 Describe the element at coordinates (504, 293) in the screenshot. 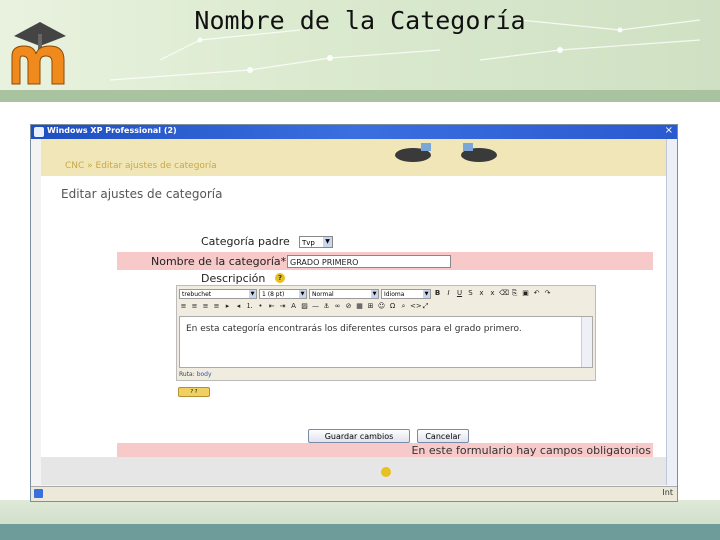

I see `clean-icon: ⌫` at that location.